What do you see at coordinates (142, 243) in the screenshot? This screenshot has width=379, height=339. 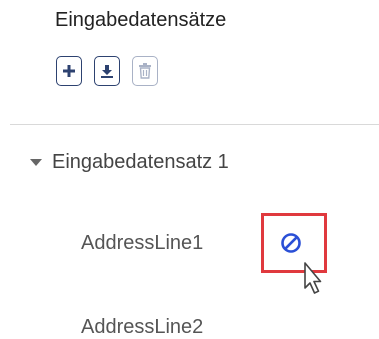 I see `tree-item-addressline1: AddressLine1` at bounding box center [142, 243].